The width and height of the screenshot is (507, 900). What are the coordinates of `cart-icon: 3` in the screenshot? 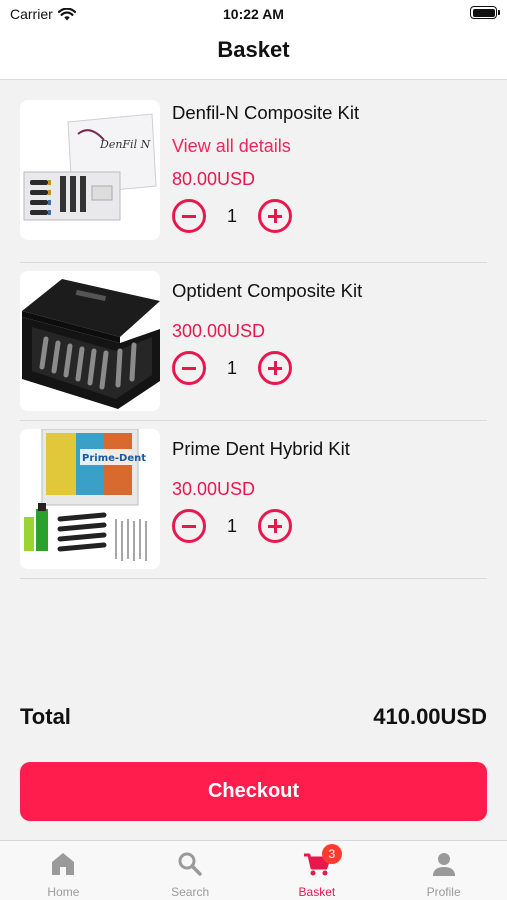 It's located at (322, 861).